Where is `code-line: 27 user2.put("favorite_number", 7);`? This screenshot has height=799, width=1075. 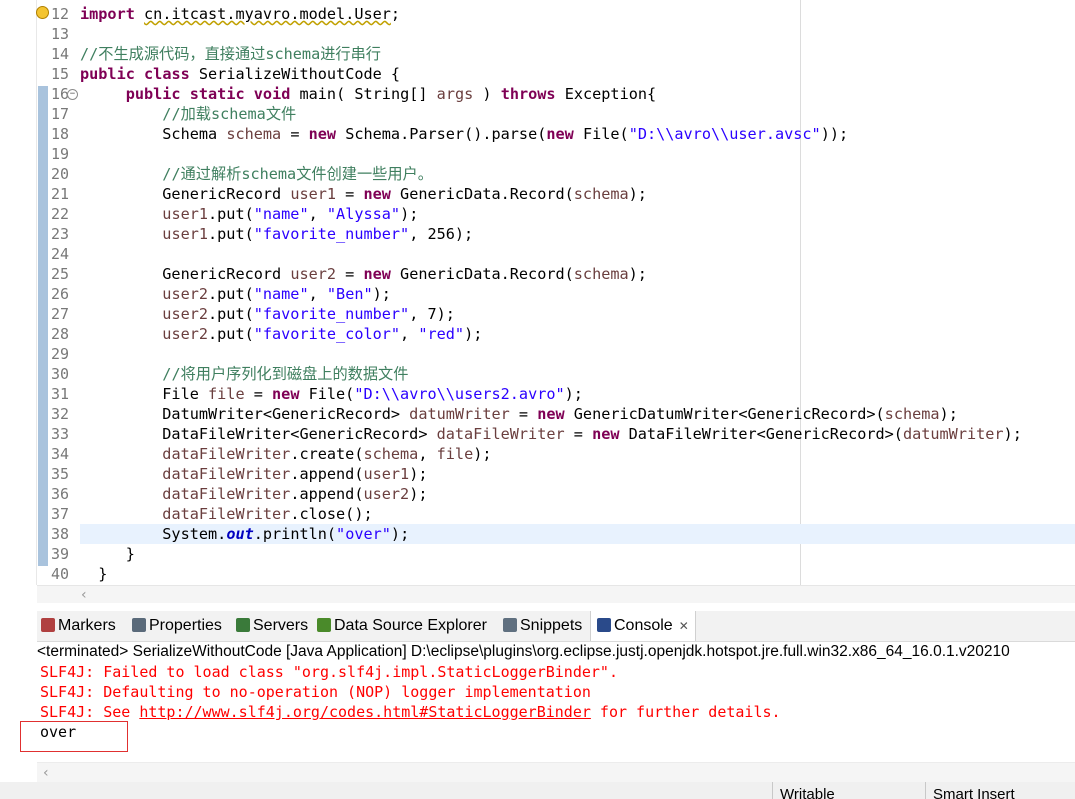 code-line: 27 user2.put("favorite_number", 7); is located at coordinates (537, 314).